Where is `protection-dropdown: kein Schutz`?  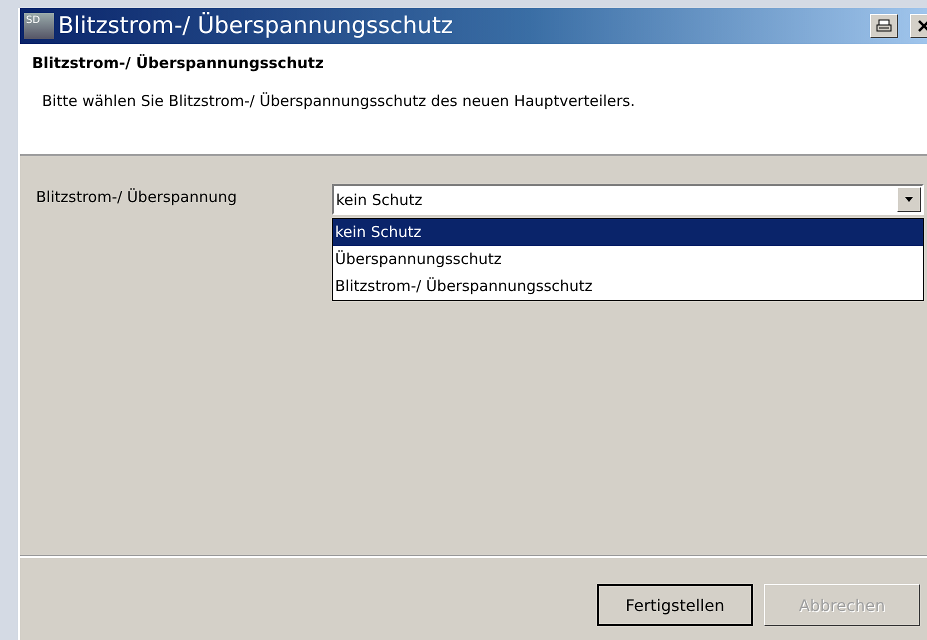
protection-dropdown: kein Schutz is located at coordinates (628, 199).